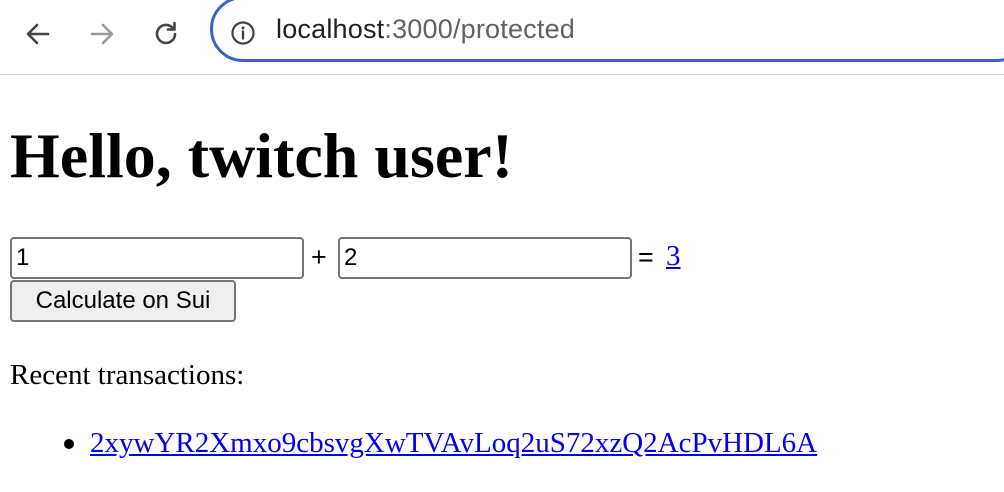 The height and width of the screenshot is (492, 1004). I want to click on reload-icon, so click(166, 33).